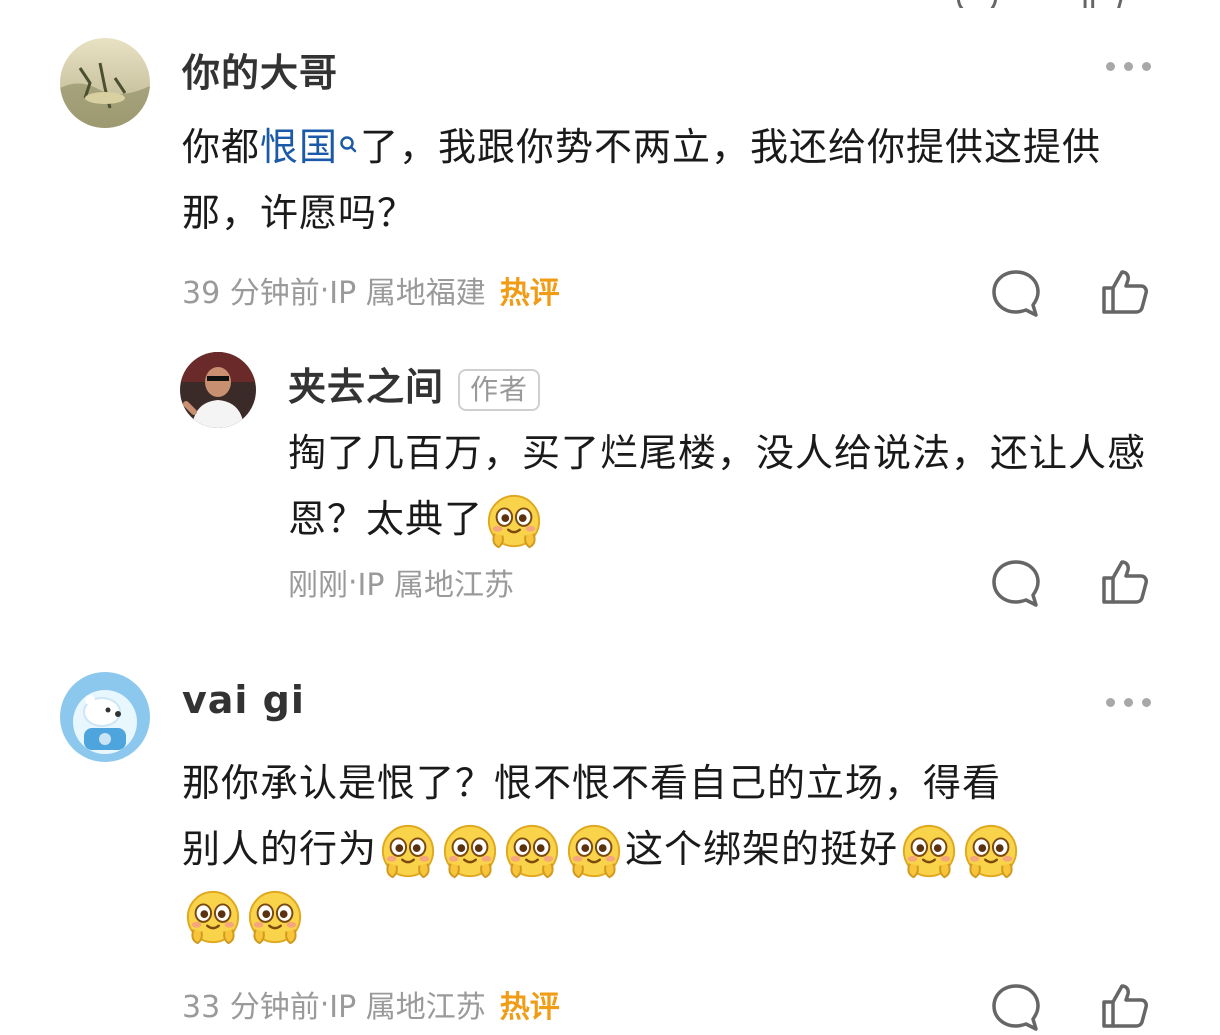 The height and width of the screenshot is (1035, 1220). Describe the element at coordinates (221, 147) in the screenshot. I see `comment-text-before: 你都` at that location.